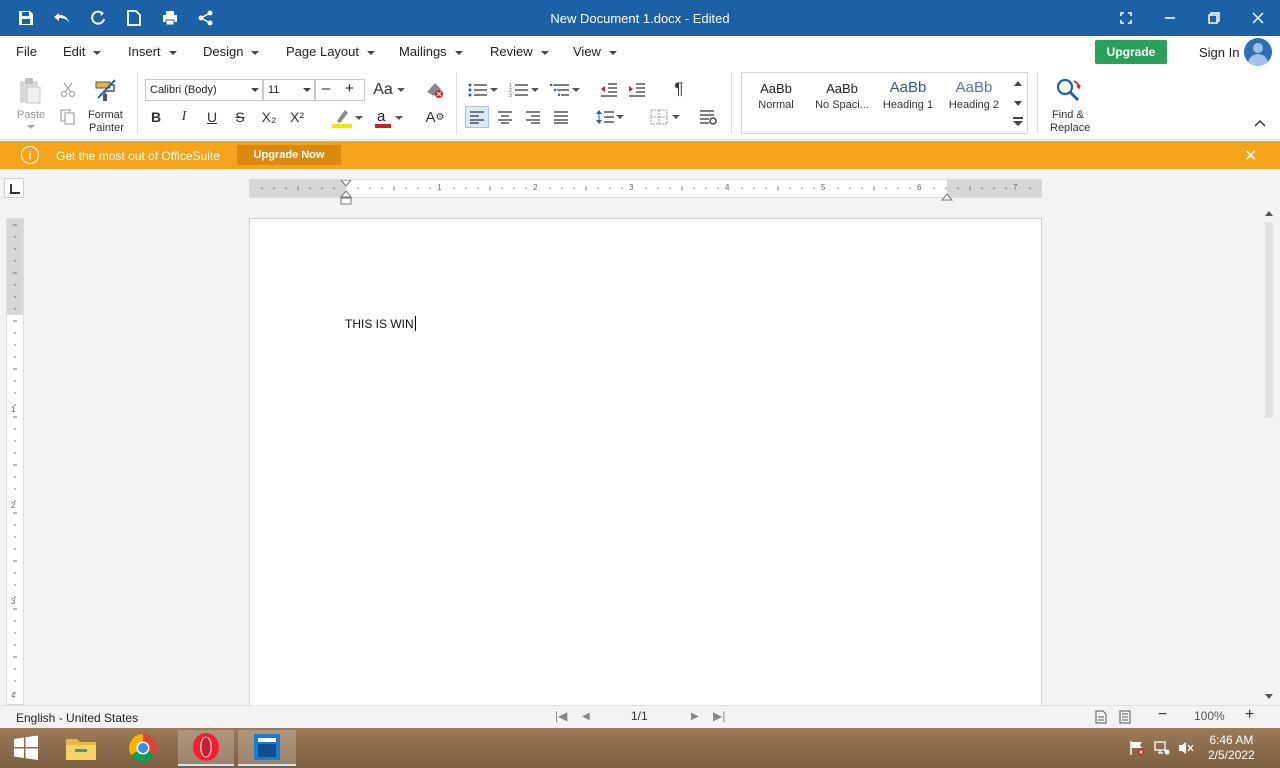 This screenshot has width=1280, height=768. Describe the element at coordinates (565, 90) in the screenshot. I see `multilevel-list-button` at that location.